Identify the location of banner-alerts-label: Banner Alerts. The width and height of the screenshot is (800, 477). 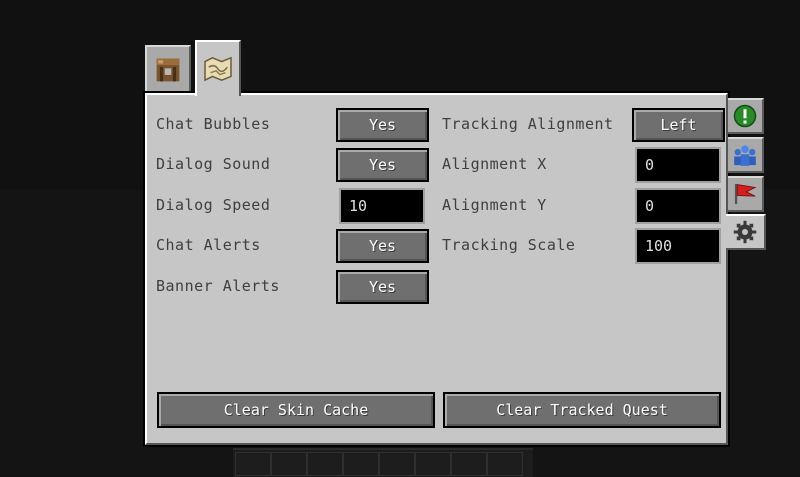
(218, 286).